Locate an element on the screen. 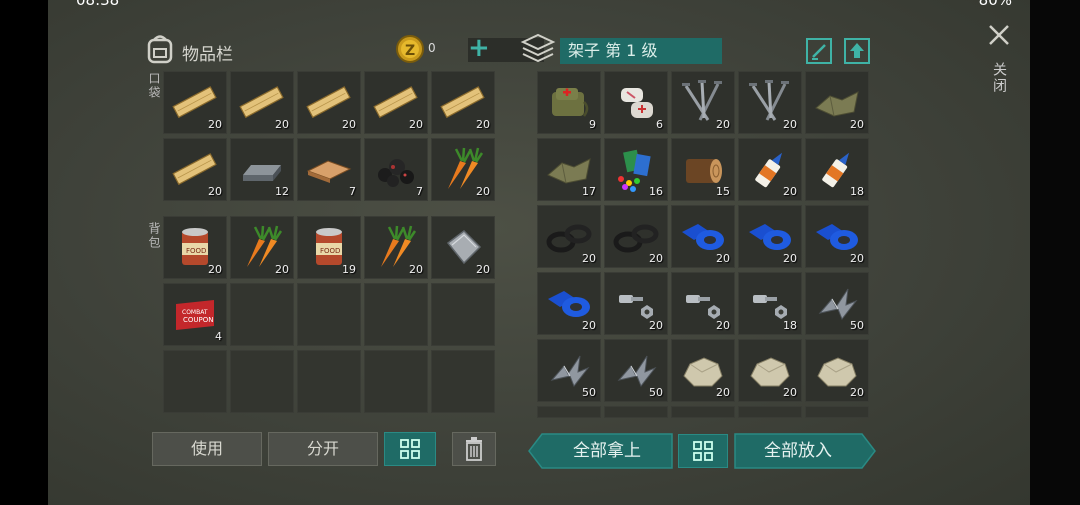  sort-shelf-button is located at coordinates (703, 451).